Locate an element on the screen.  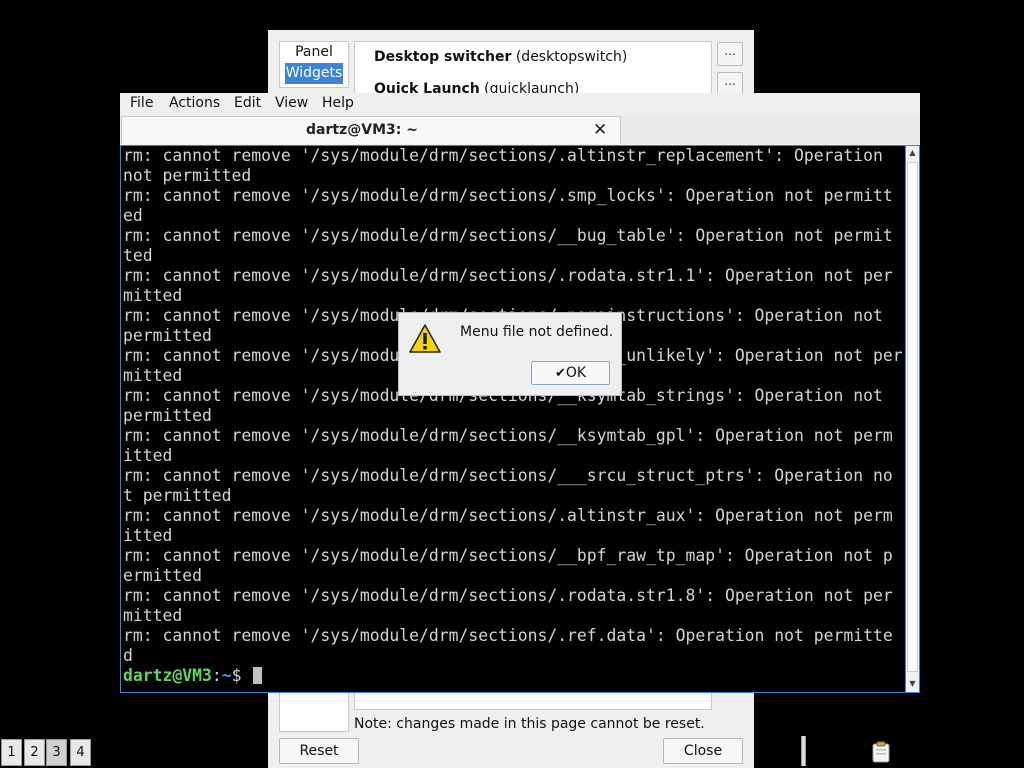
menu-file: File is located at coordinates (141, 103).